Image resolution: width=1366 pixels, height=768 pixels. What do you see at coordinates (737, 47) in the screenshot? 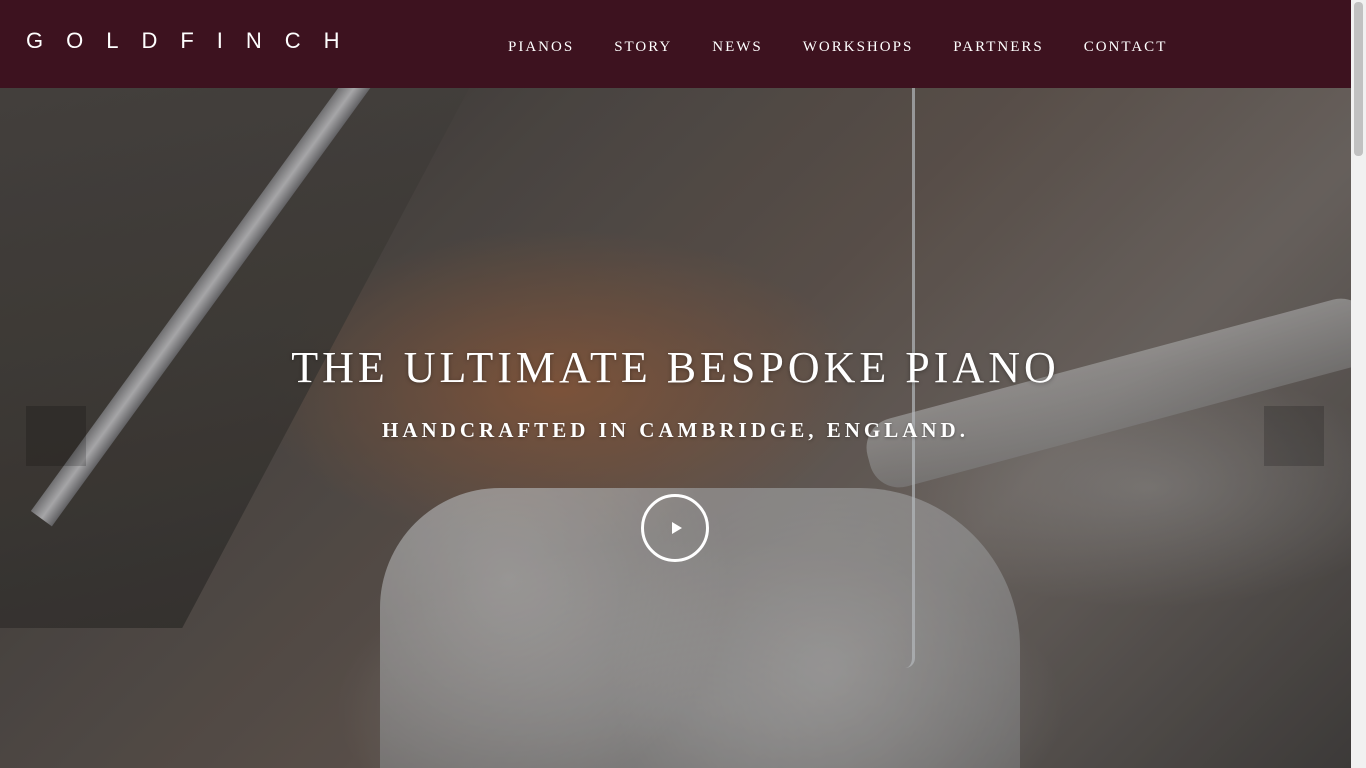
I see `nav-item-news: NEWS` at bounding box center [737, 47].